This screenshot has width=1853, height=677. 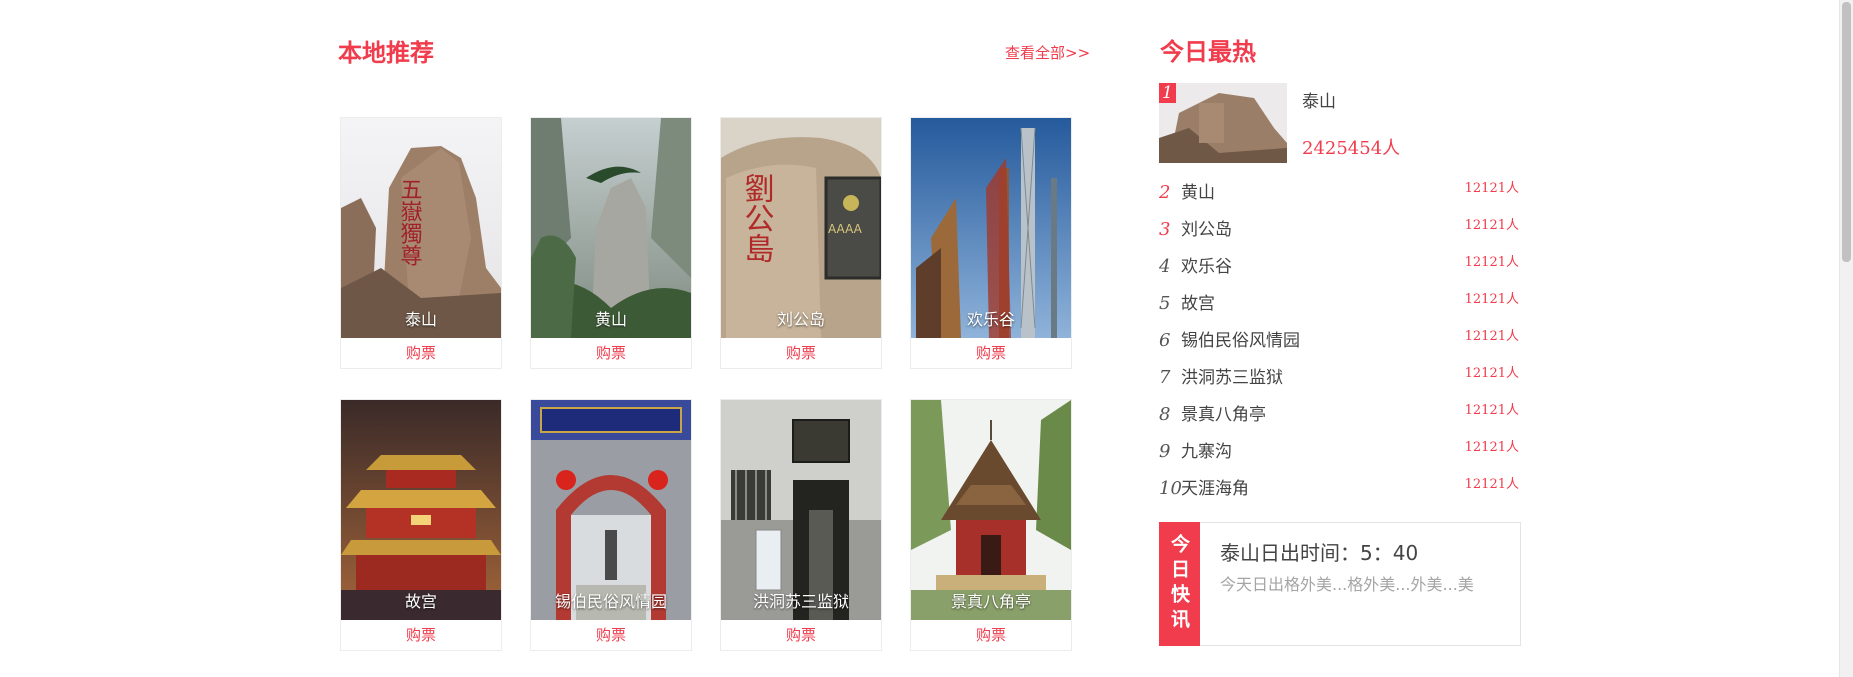 What do you see at coordinates (1215, 489) in the screenshot?
I see `hot-item-name: 天涯海角` at bounding box center [1215, 489].